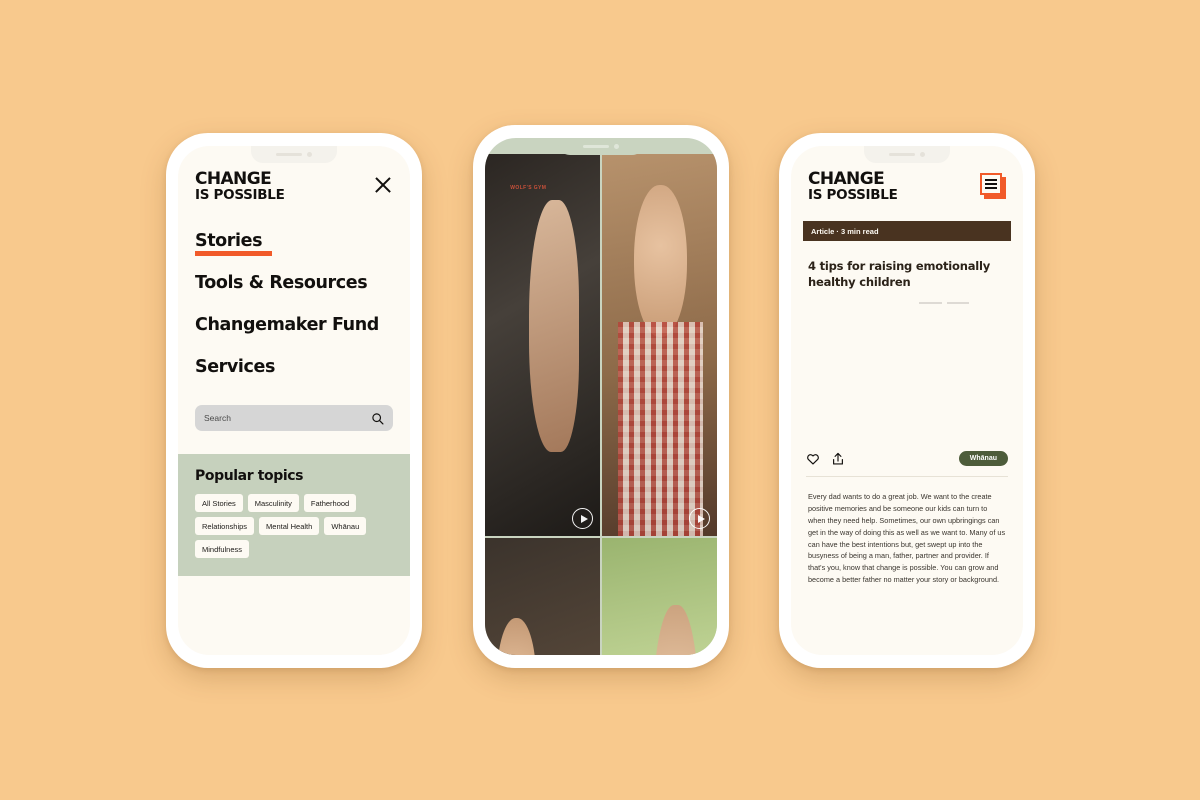 Image resolution: width=1200 pixels, height=800 pixels. I want to click on story-tile-gym, so click(542, 345).